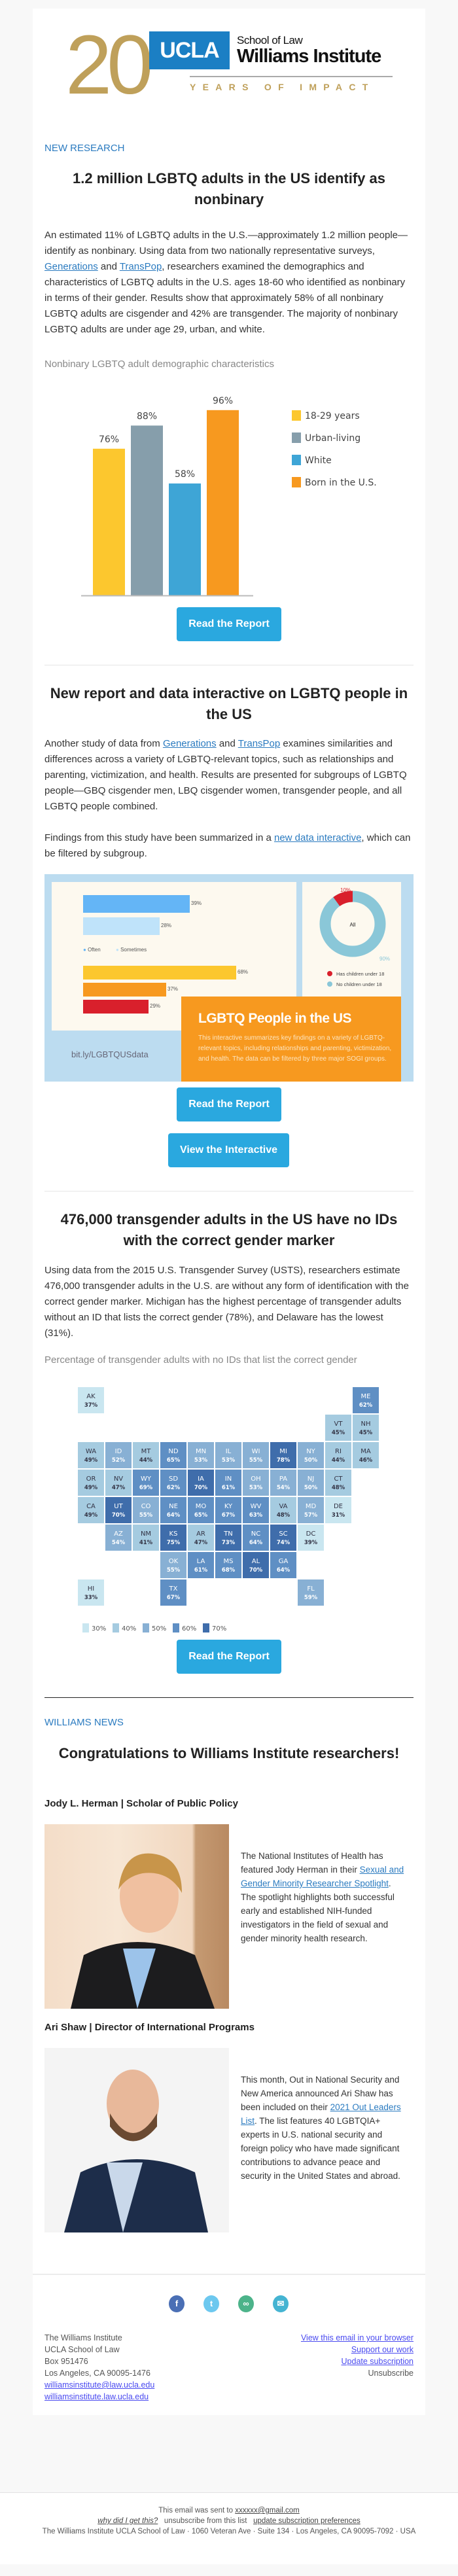 This screenshot has height=2576, width=458. Describe the element at coordinates (283, 1565) in the screenshot. I see `state-ga` at that location.